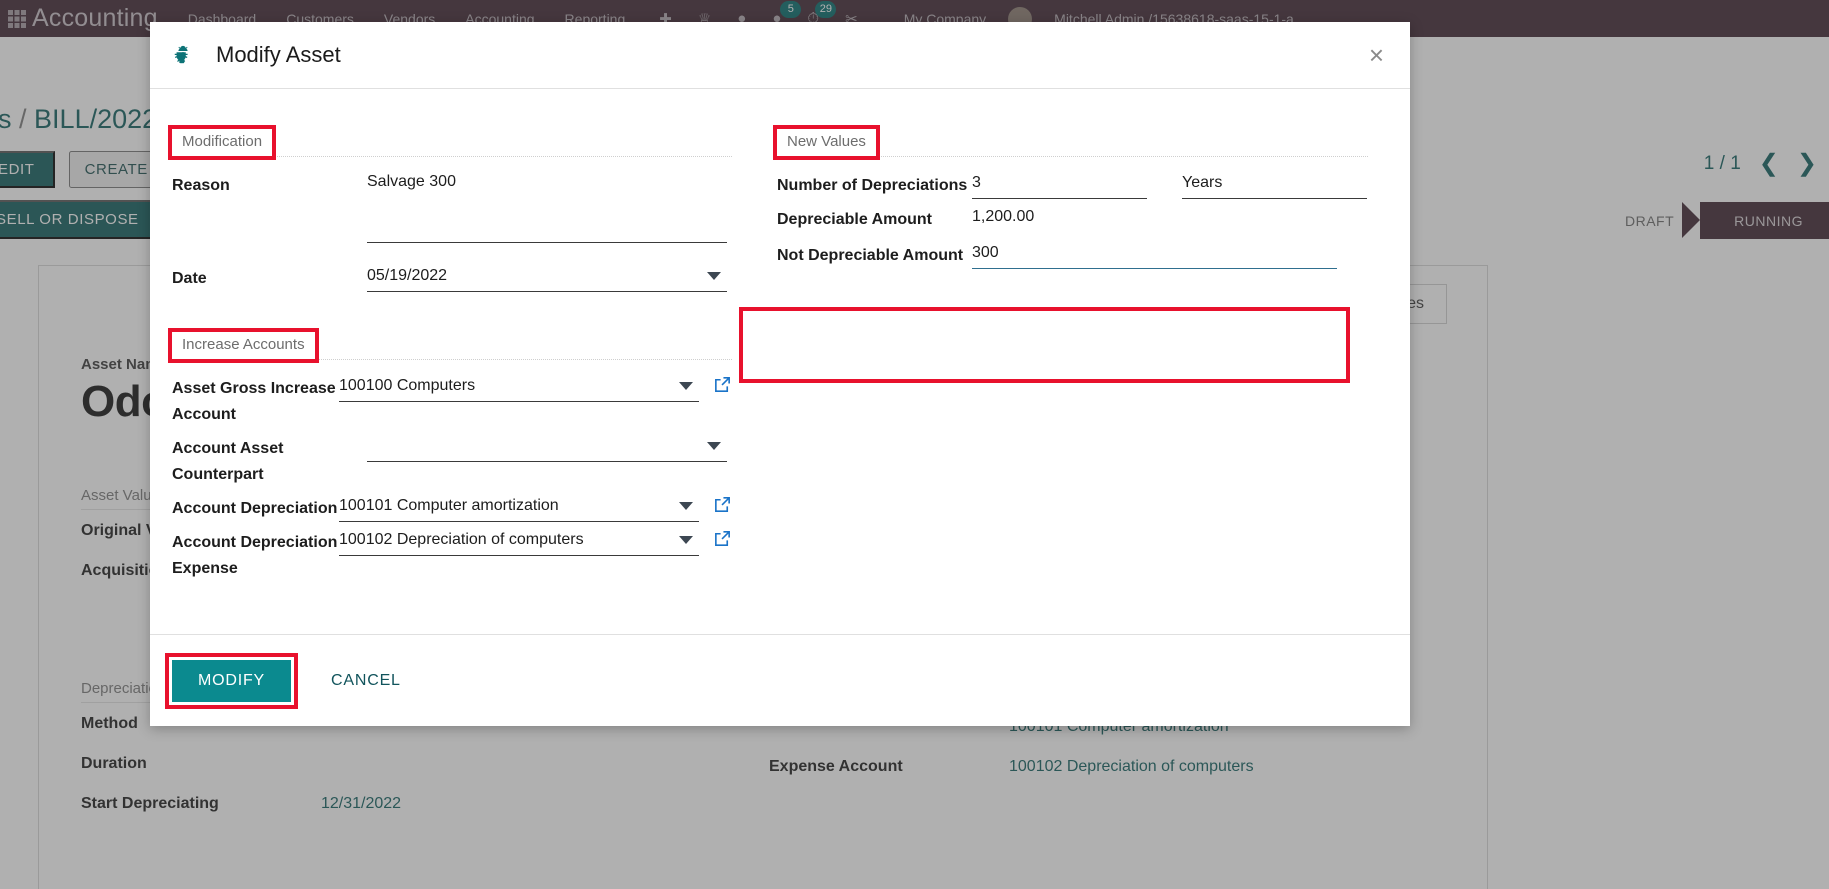  I want to click on number-of-depreciations-input, so click(1059, 184).